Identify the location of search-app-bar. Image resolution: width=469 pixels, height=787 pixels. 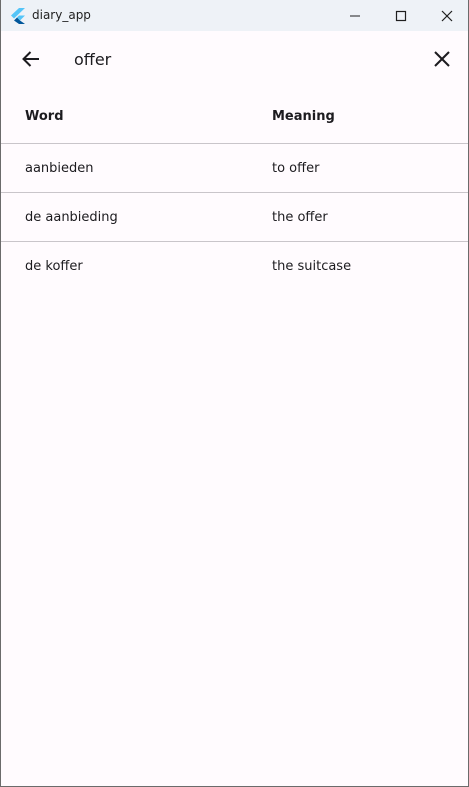
(234, 60).